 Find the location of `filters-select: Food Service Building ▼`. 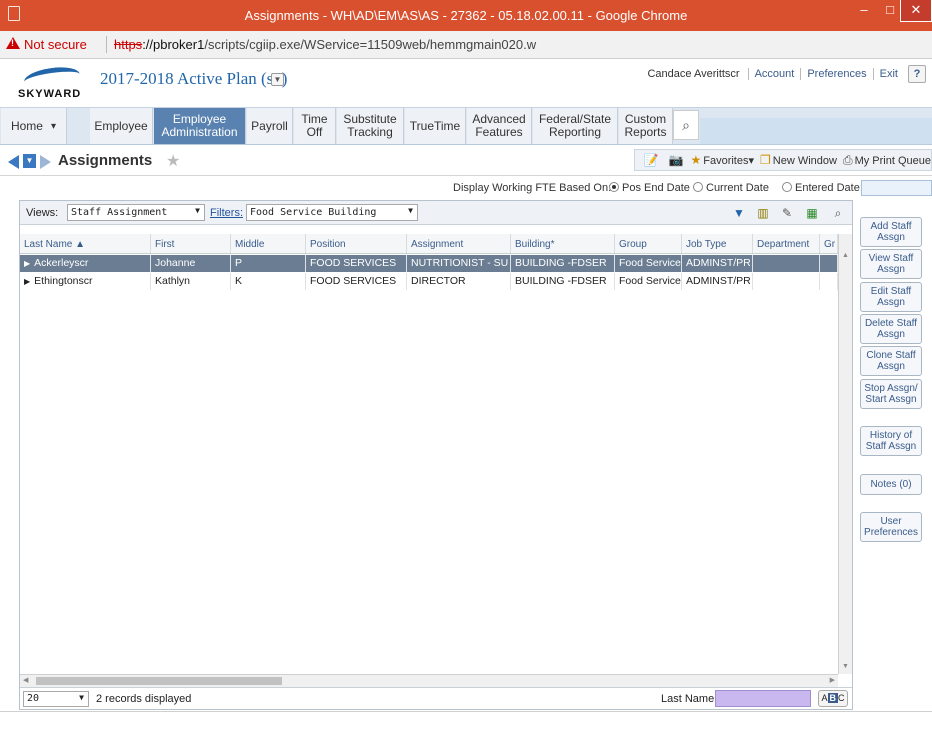

filters-select: Food Service Building ▼ is located at coordinates (332, 212).